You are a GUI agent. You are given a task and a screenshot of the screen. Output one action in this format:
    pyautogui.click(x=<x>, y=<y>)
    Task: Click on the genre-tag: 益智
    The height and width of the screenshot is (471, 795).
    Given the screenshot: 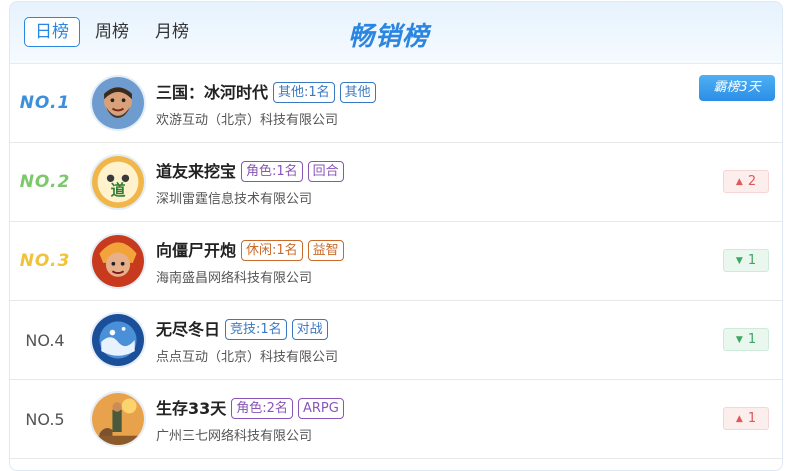 What is the action you would take?
    pyautogui.click(x=325, y=250)
    